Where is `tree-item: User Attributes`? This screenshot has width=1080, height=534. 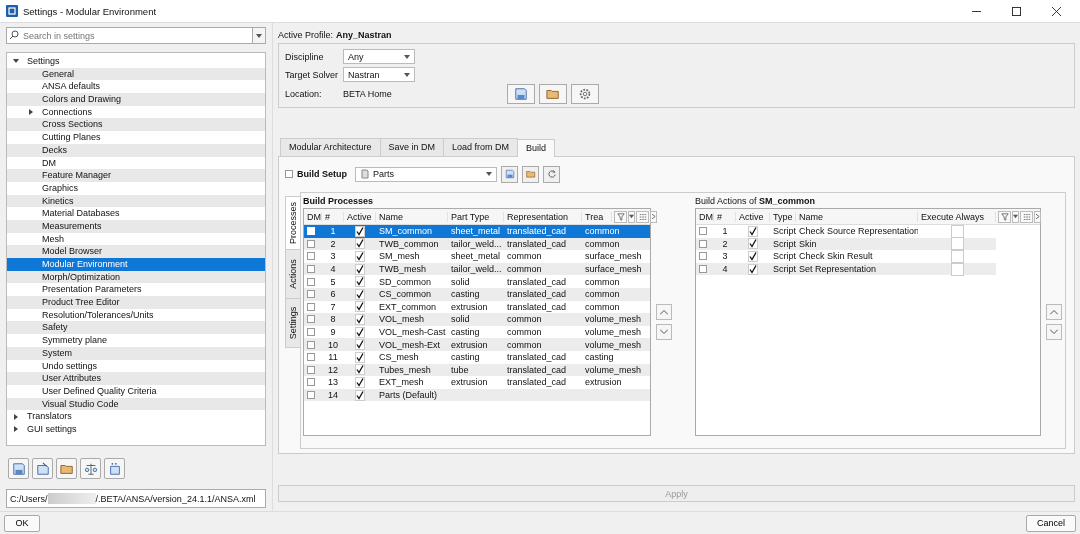 tree-item: User Attributes is located at coordinates (136, 378).